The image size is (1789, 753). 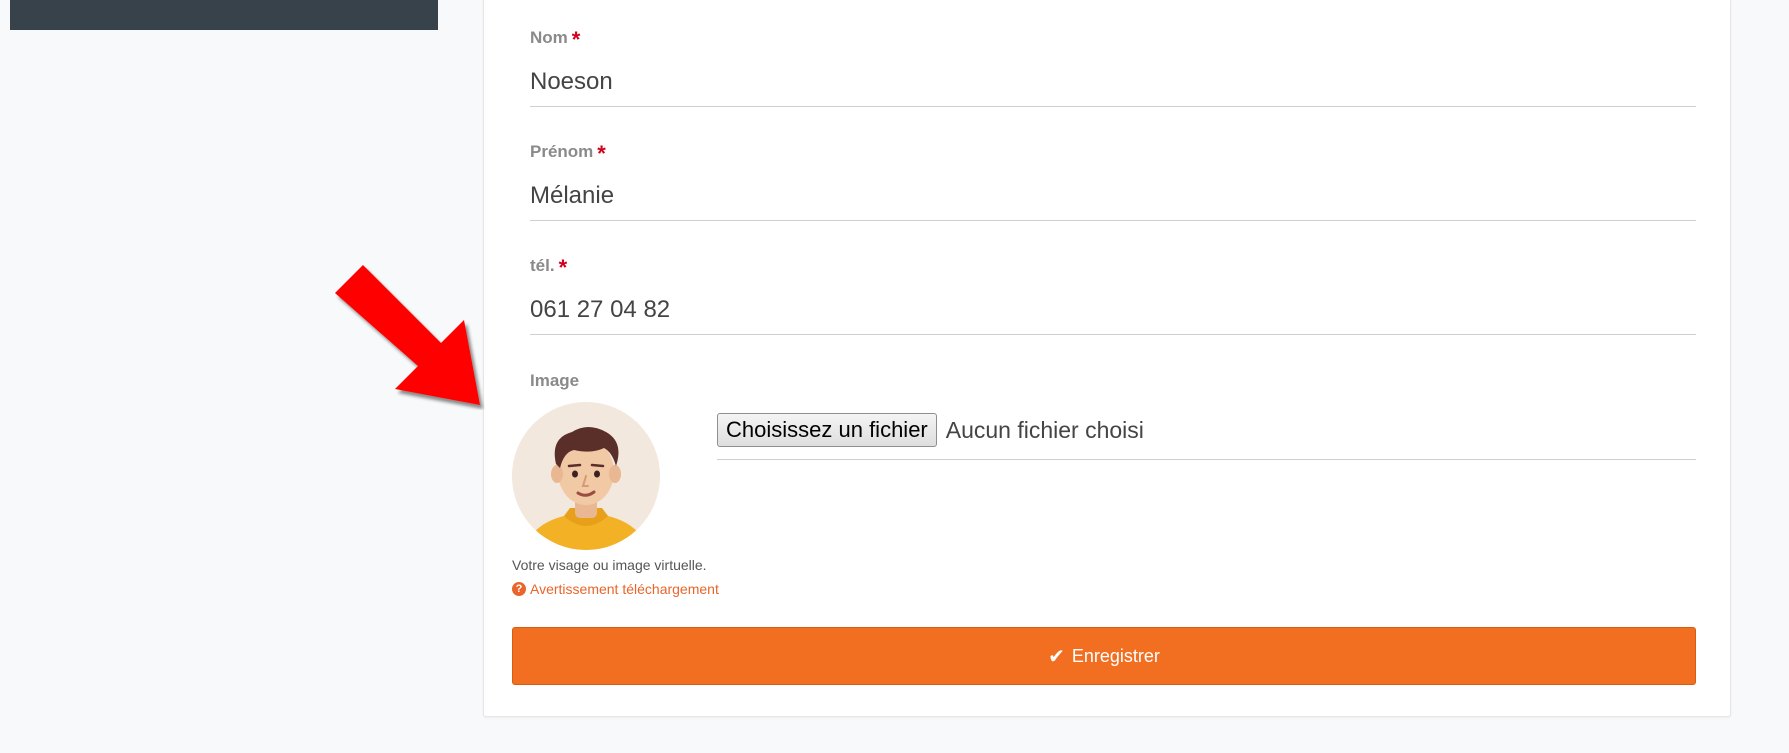 What do you see at coordinates (555, 39) in the screenshot?
I see `nom-label: Nom *` at bounding box center [555, 39].